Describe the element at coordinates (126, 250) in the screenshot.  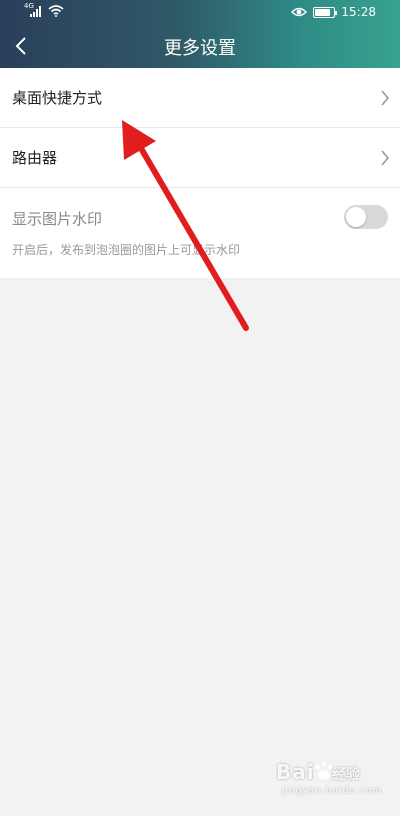
I see `watermark-setting-description: 开启后，发布到泡泡圈的图片上可显示水印` at that location.